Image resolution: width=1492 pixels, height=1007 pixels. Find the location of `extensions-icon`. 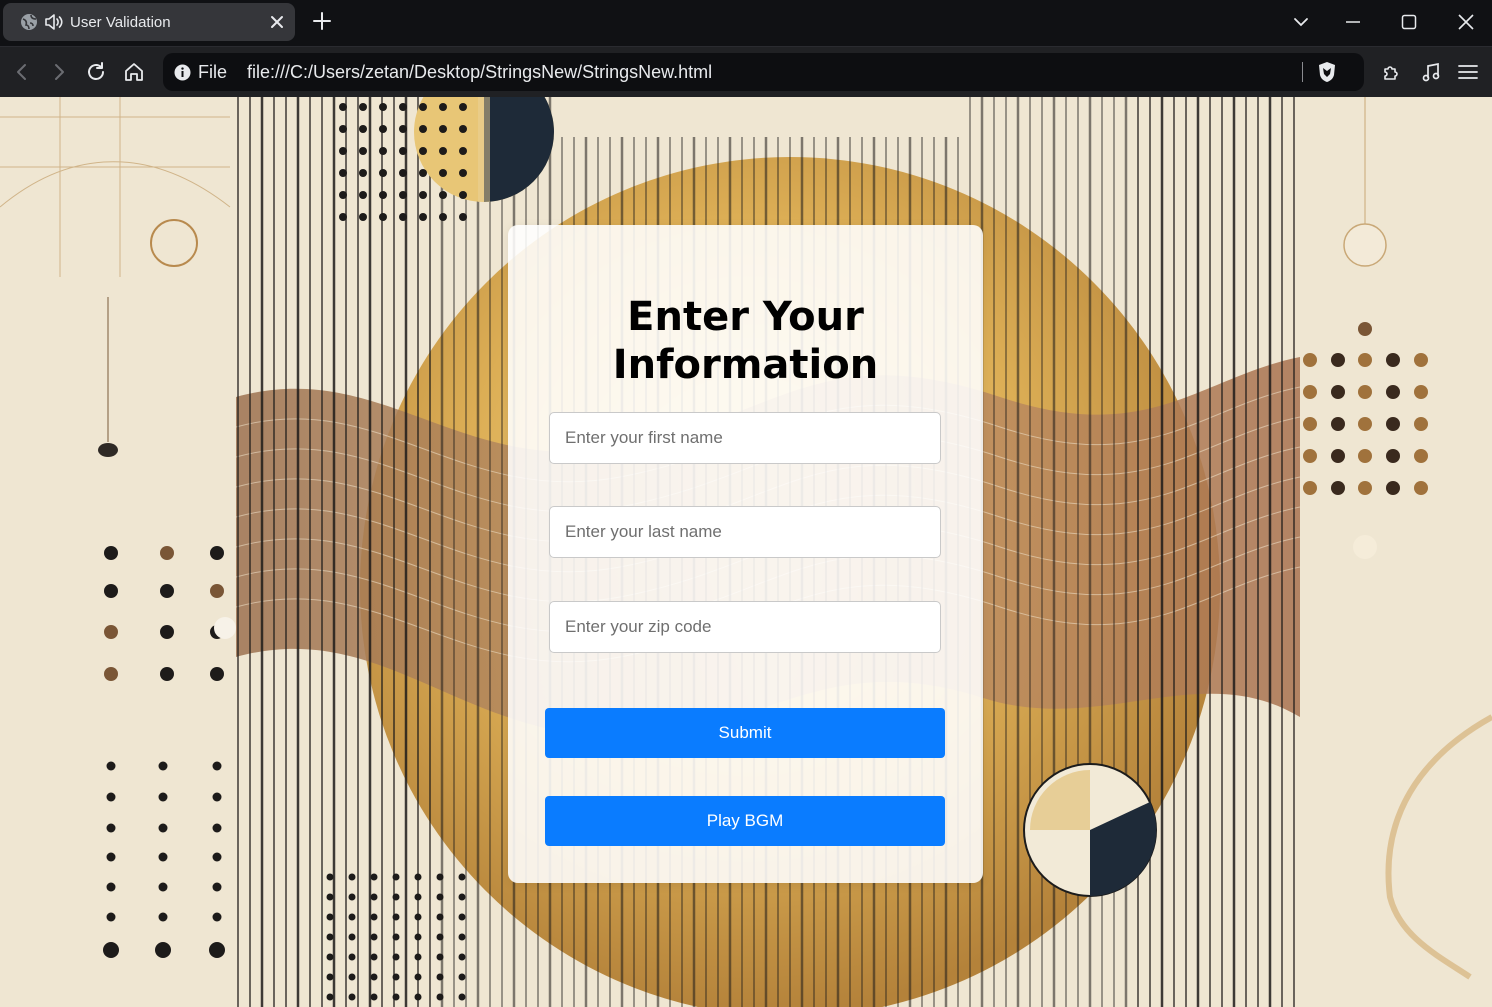

extensions-icon is located at coordinates (1392, 72).